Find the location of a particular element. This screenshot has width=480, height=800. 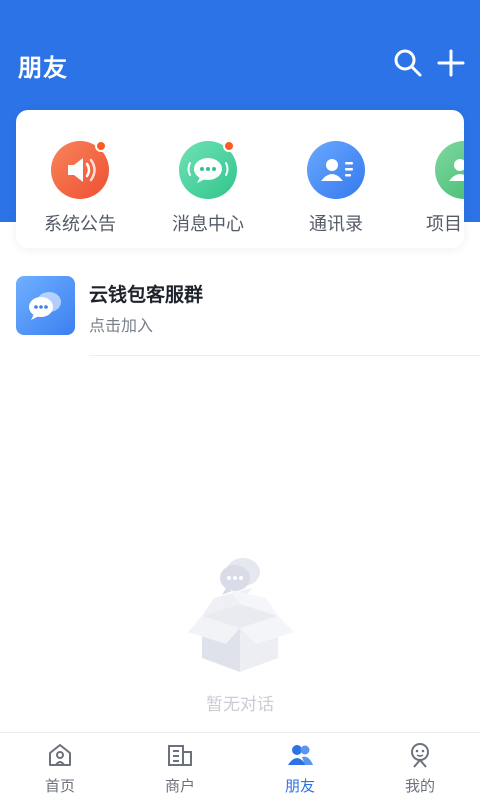

group-name: 云钱包客服群 is located at coordinates (146, 295).